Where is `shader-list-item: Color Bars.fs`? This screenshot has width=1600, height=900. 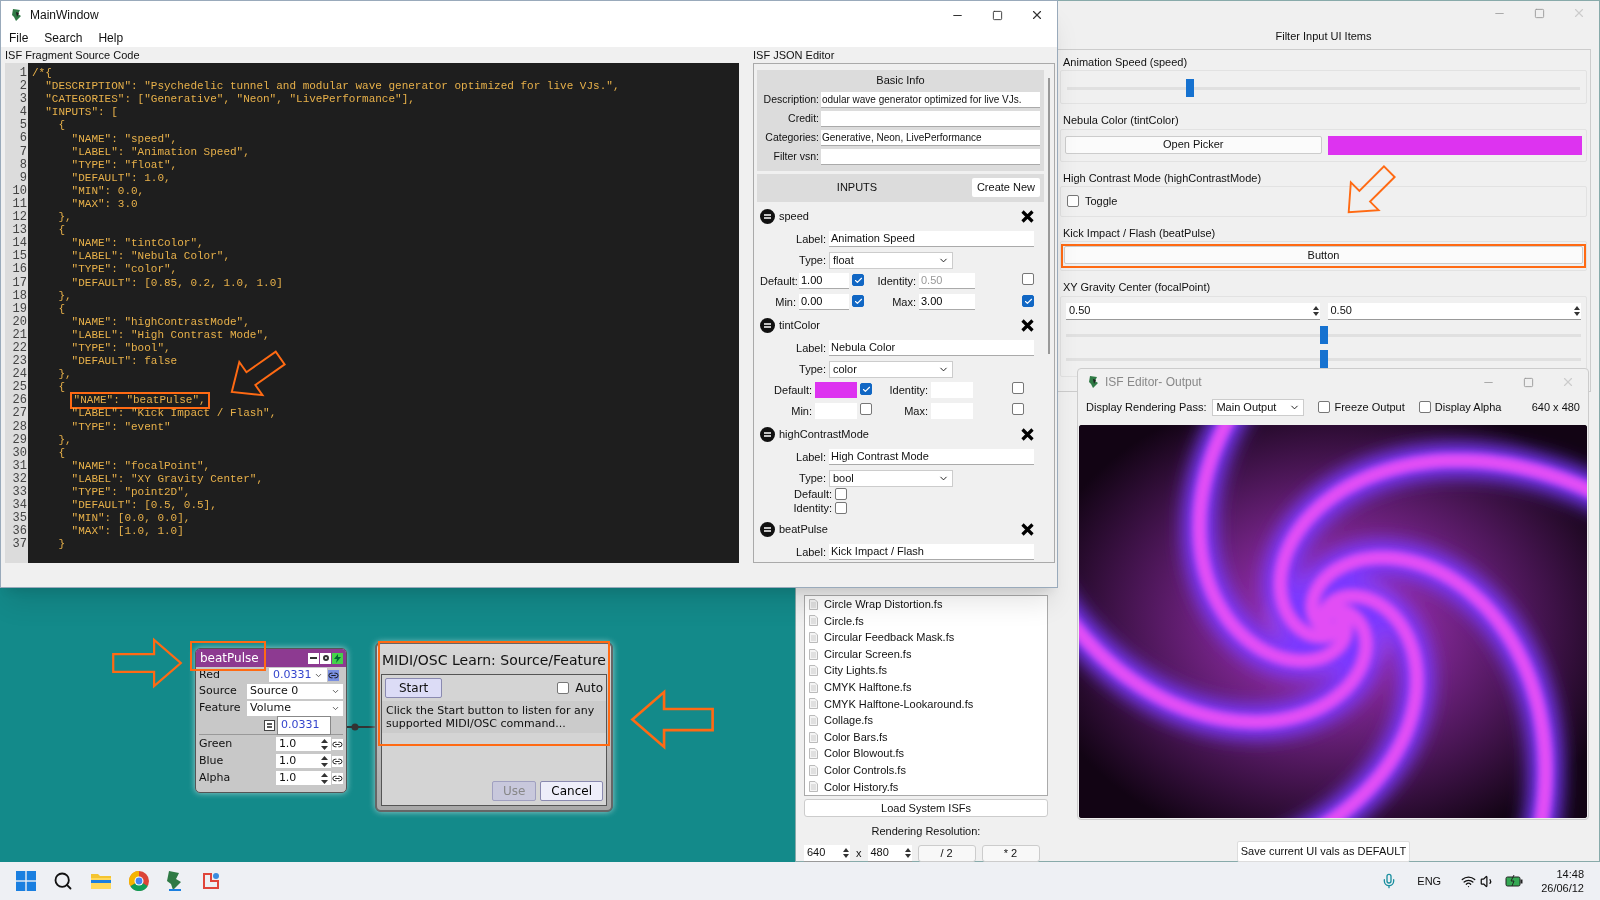 shader-list-item: Color Bars.fs is located at coordinates (856, 737).